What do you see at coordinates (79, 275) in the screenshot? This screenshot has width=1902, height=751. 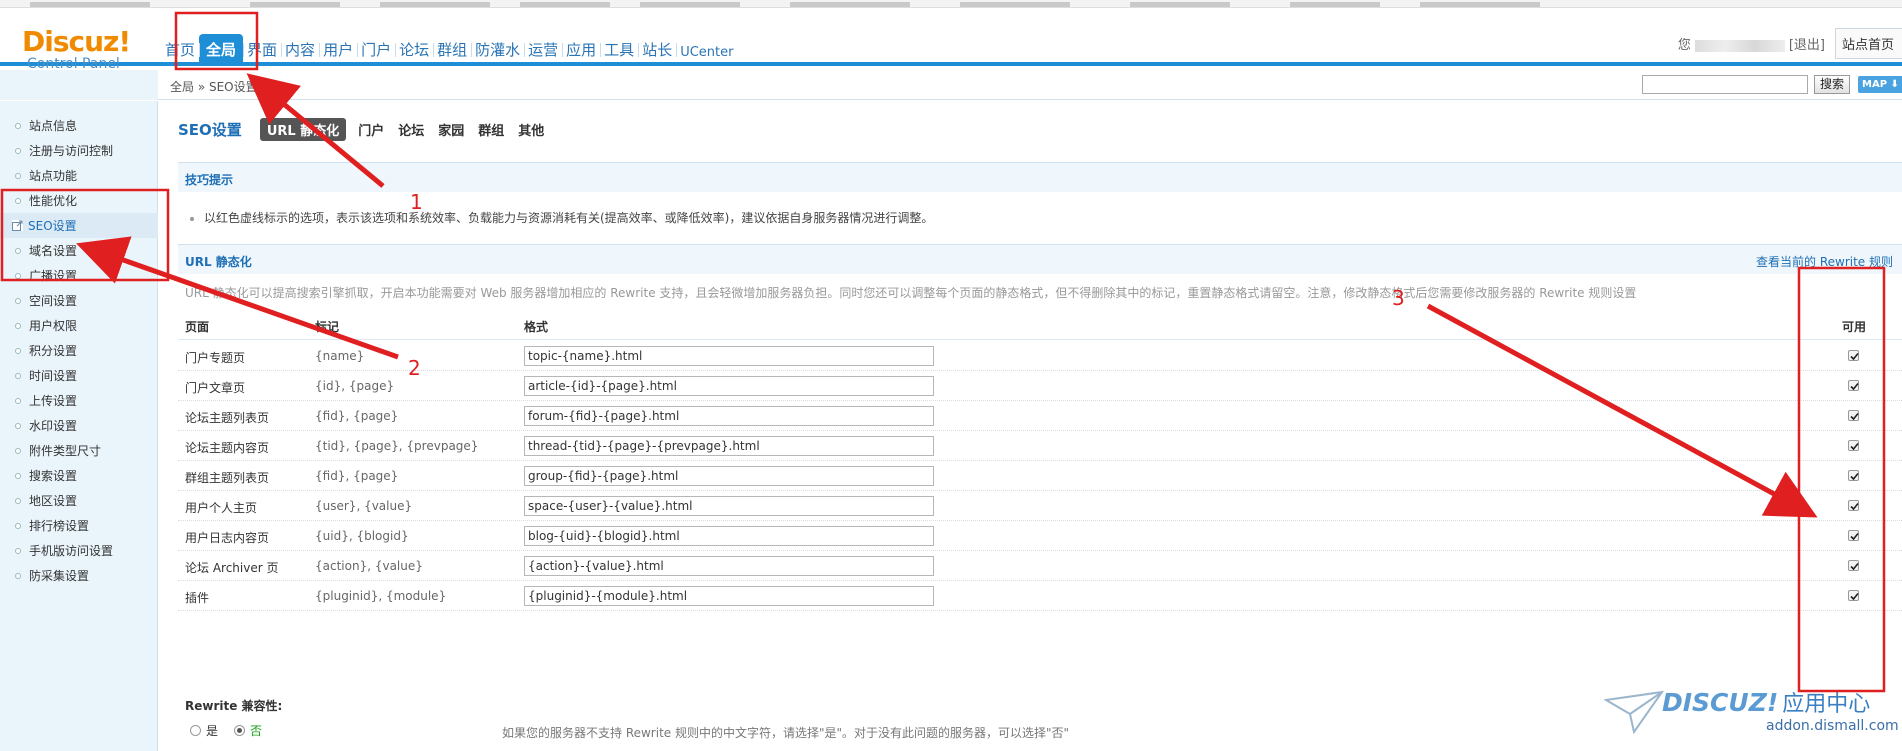 I see `sidebar-item-broadcast: 广播设置` at bounding box center [79, 275].